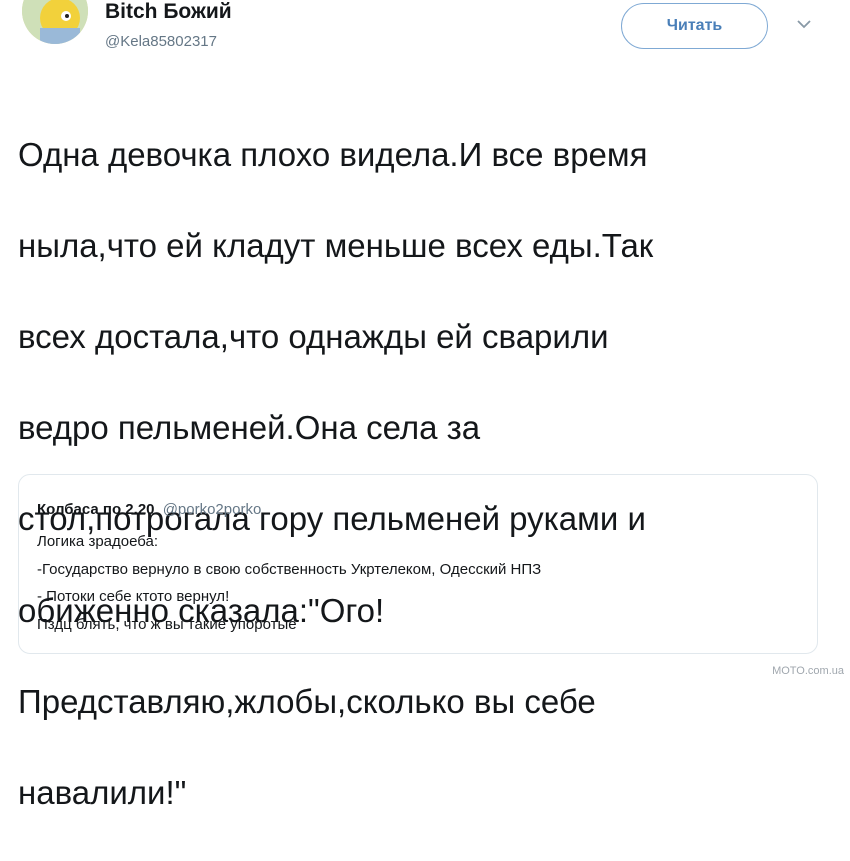  I want to click on quoted-tweet-line: - Потоки себе ктото вернул!, so click(133, 596).